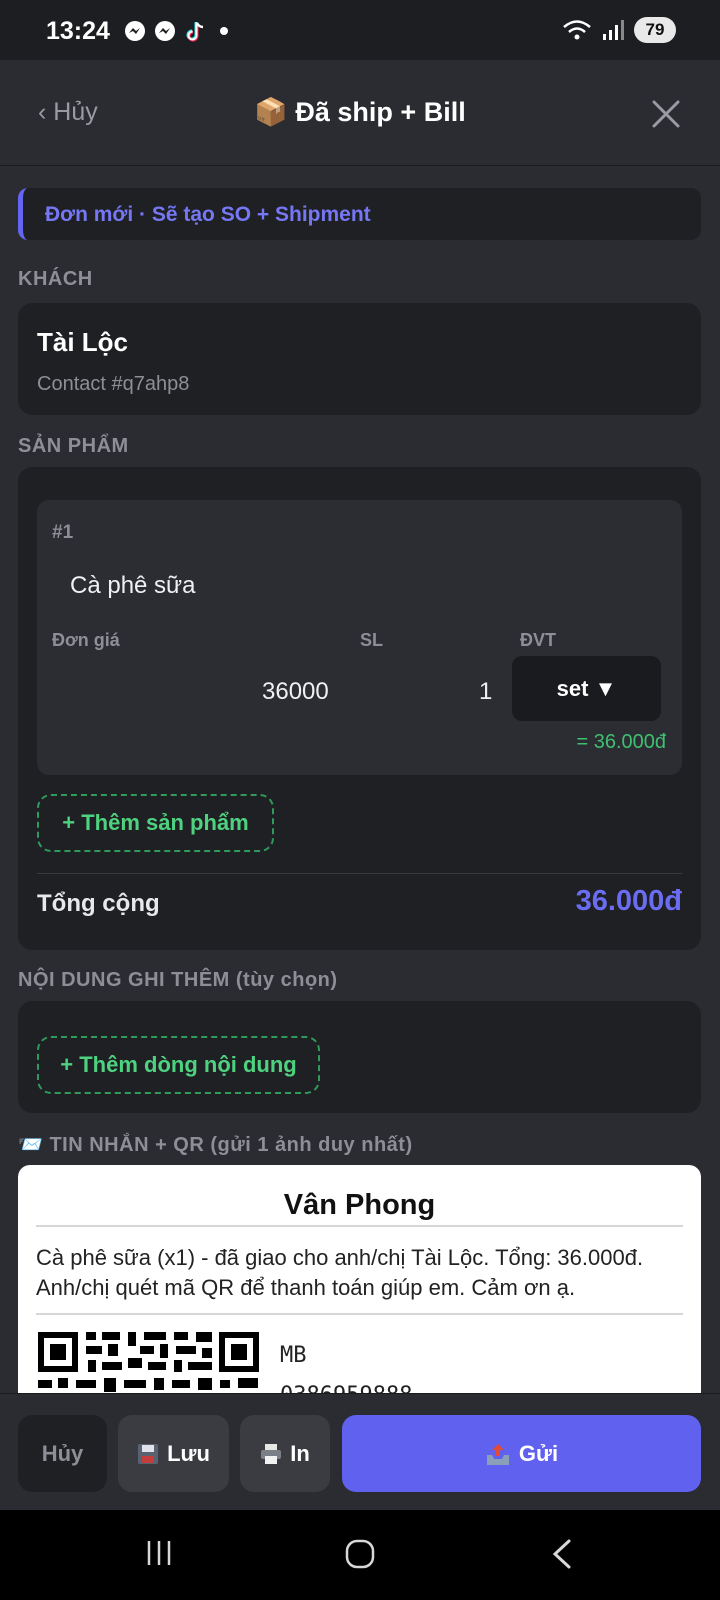 This screenshot has width=720, height=1600. Describe the element at coordinates (155, 823) in the screenshot. I see `add-product-button: + Thêm sản phẩm` at that location.